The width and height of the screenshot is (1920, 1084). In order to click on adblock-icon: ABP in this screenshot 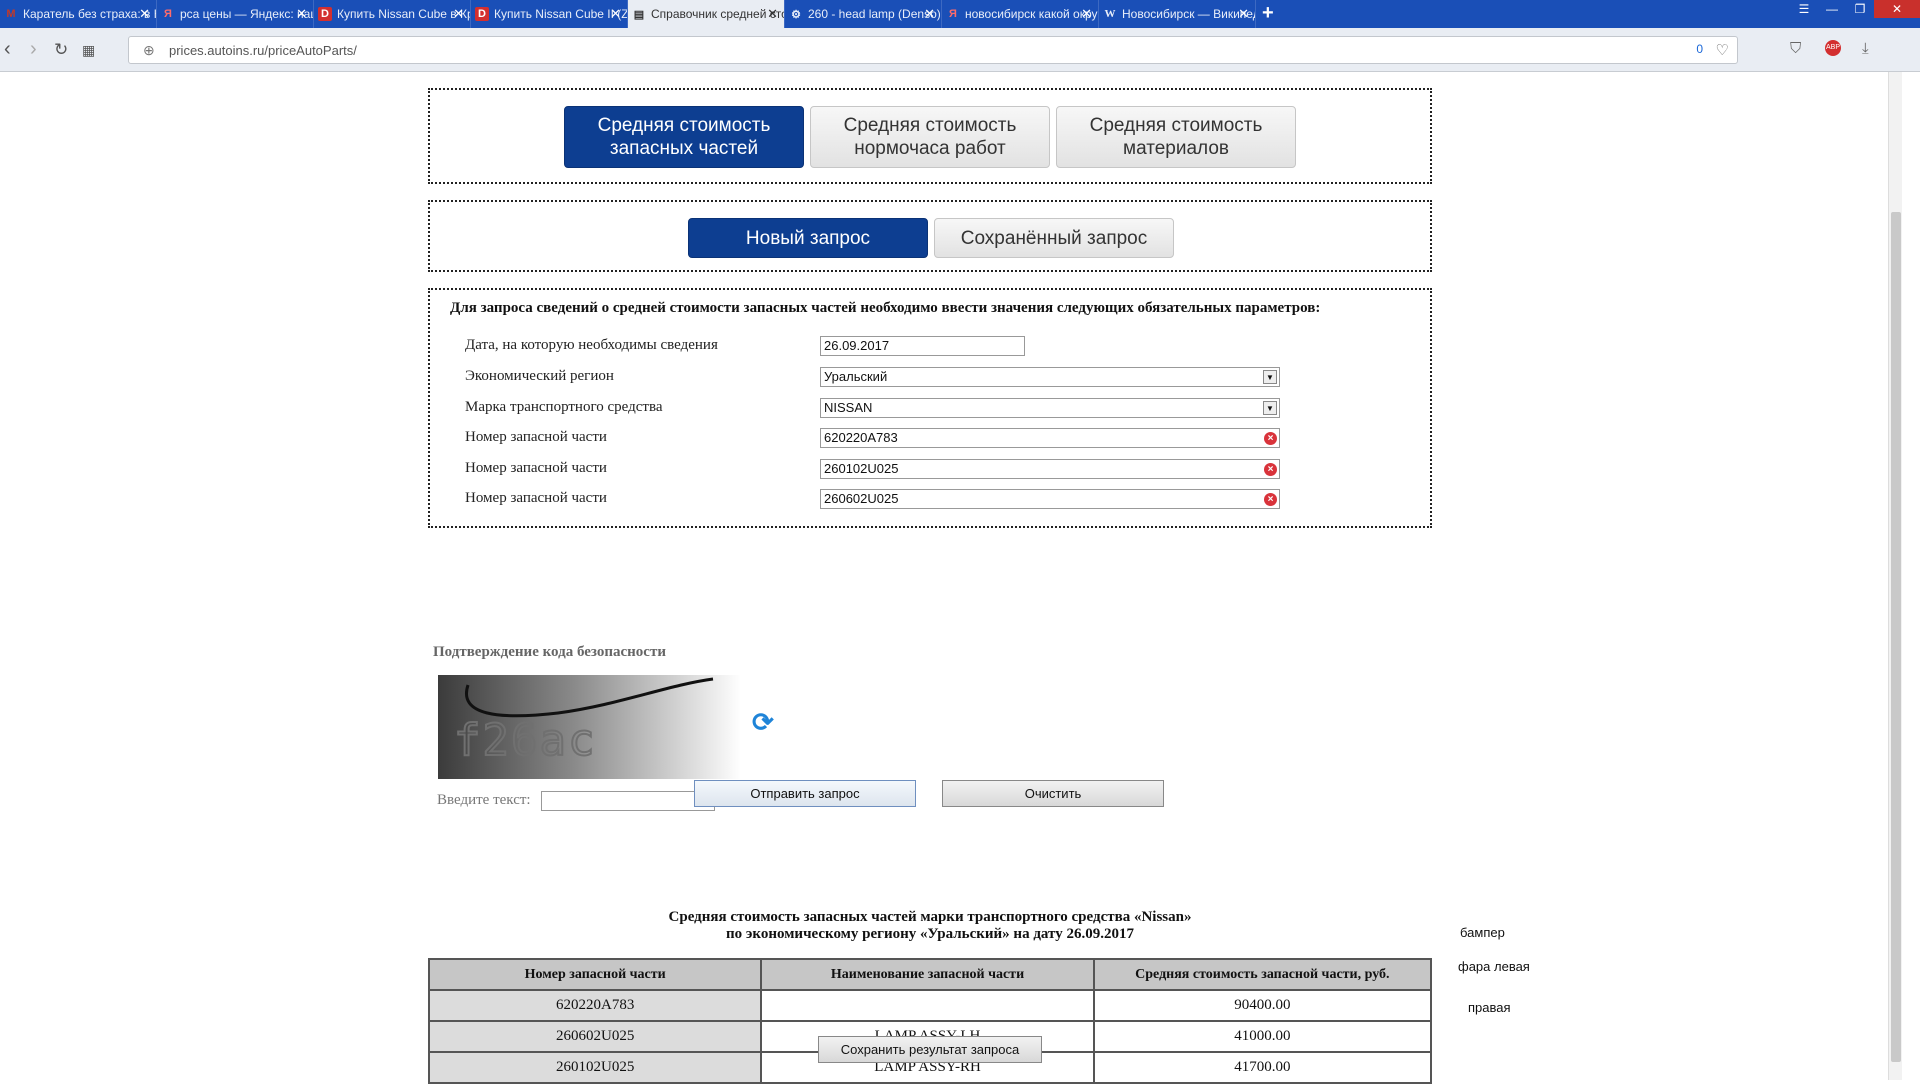, I will do `click(1833, 48)`.